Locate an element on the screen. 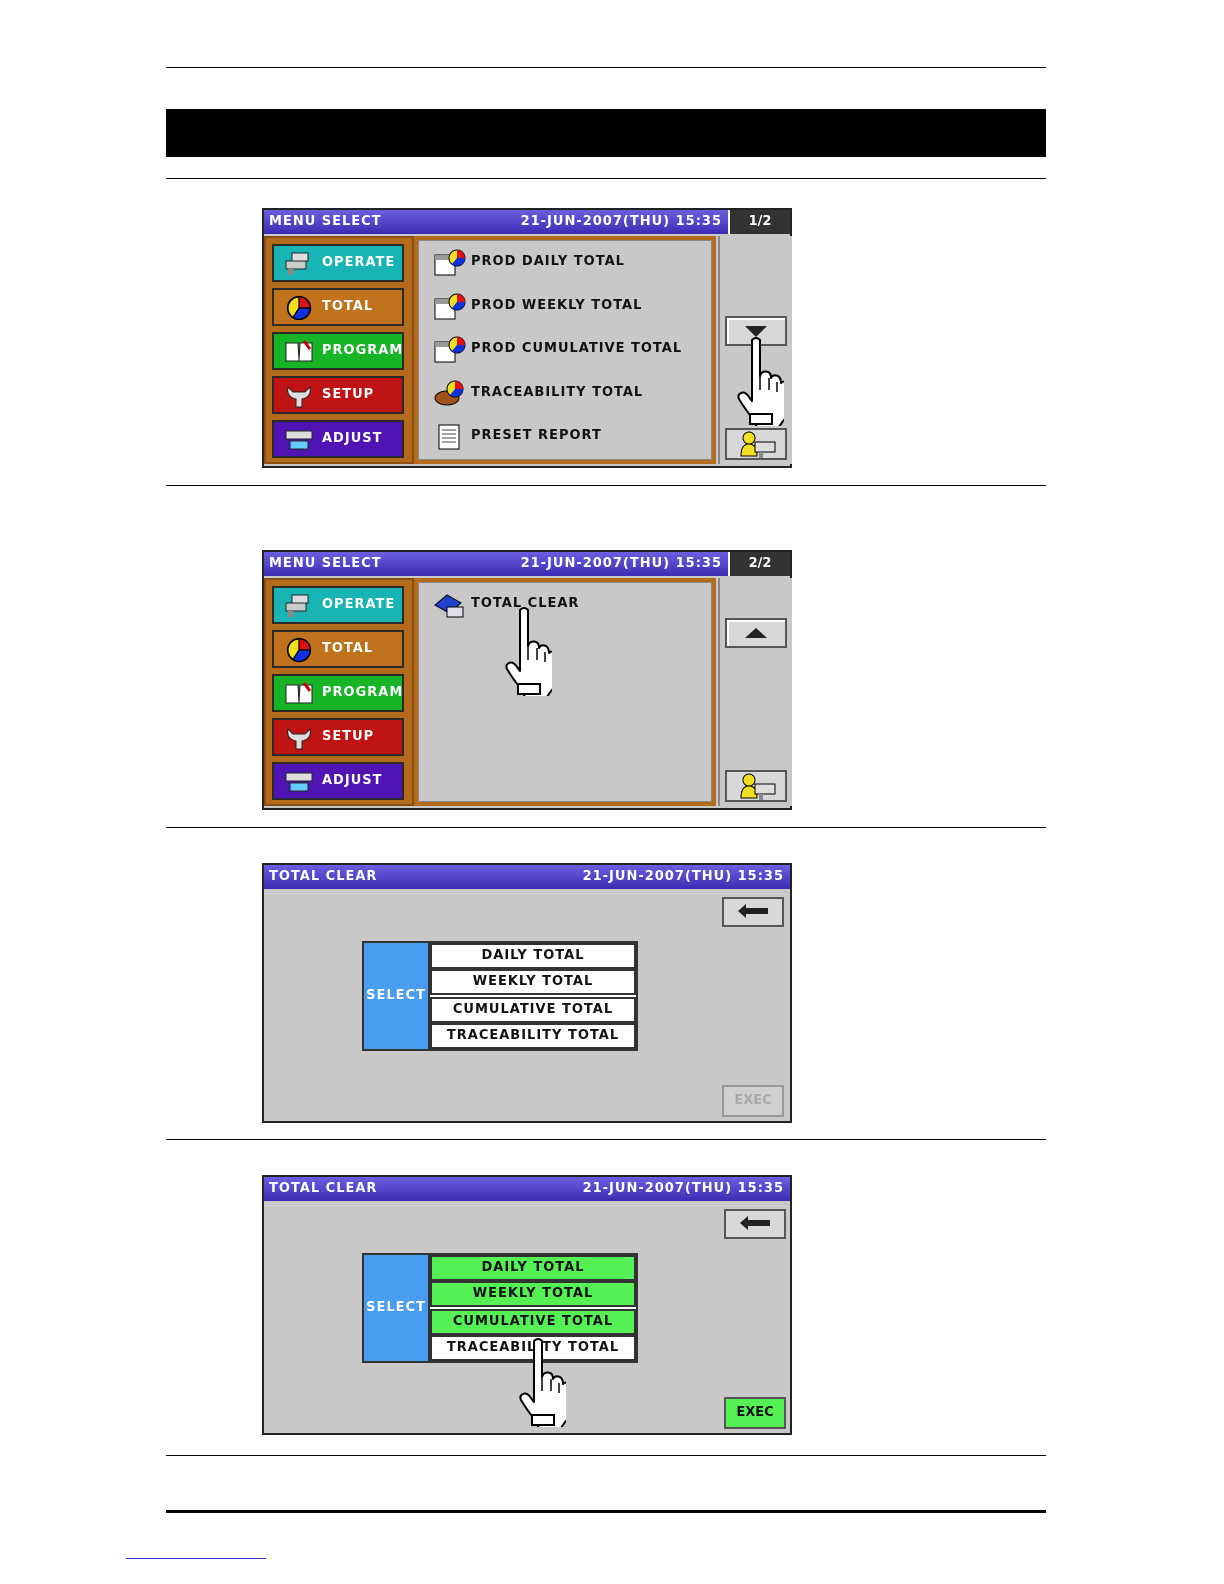 The width and height of the screenshot is (1224, 1584). page-indicator: 1/2 is located at coordinates (759, 222).